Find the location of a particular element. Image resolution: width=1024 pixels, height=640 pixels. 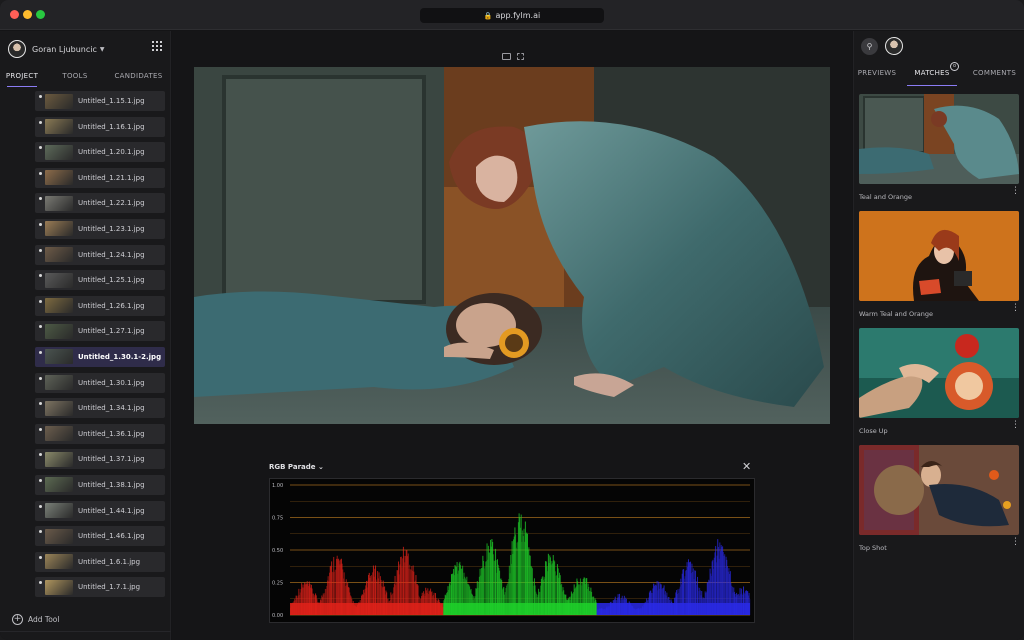

add-tool-button: + Add Tool is located at coordinates (35, 619).